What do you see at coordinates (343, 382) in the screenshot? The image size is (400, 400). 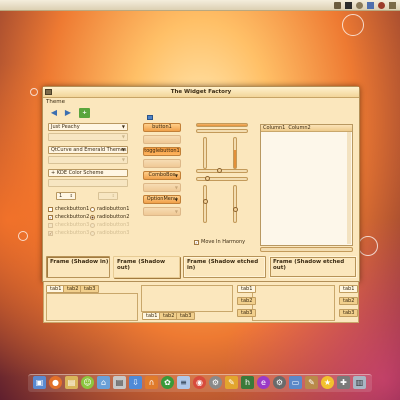 I see `gamepad-icon: ✚` at bounding box center [343, 382].